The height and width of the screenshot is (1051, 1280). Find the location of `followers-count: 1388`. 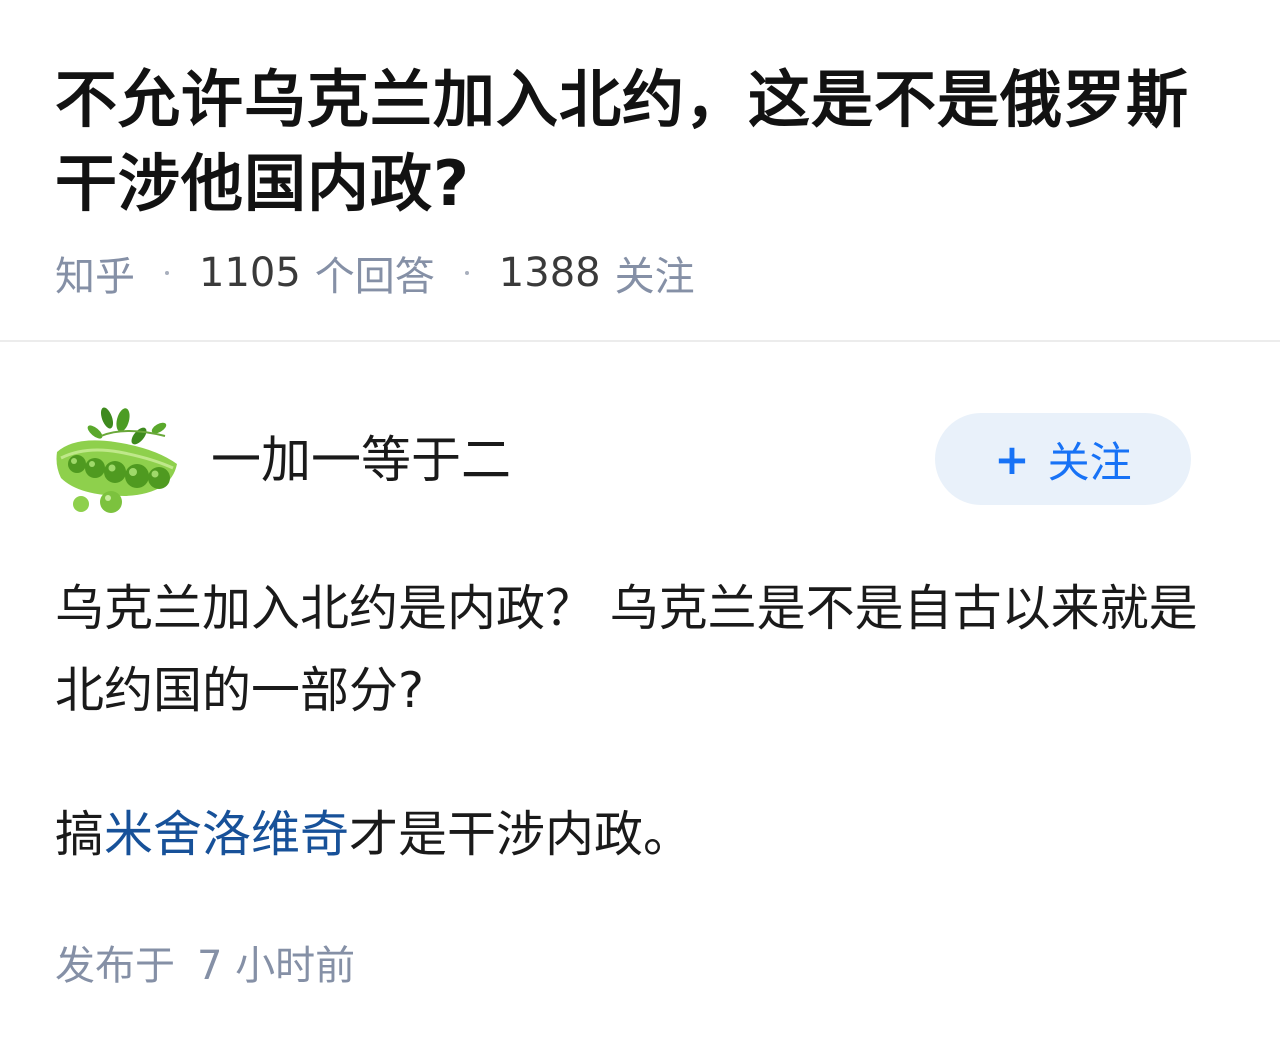

followers-count: 1388 is located at coordinates (549, 273).